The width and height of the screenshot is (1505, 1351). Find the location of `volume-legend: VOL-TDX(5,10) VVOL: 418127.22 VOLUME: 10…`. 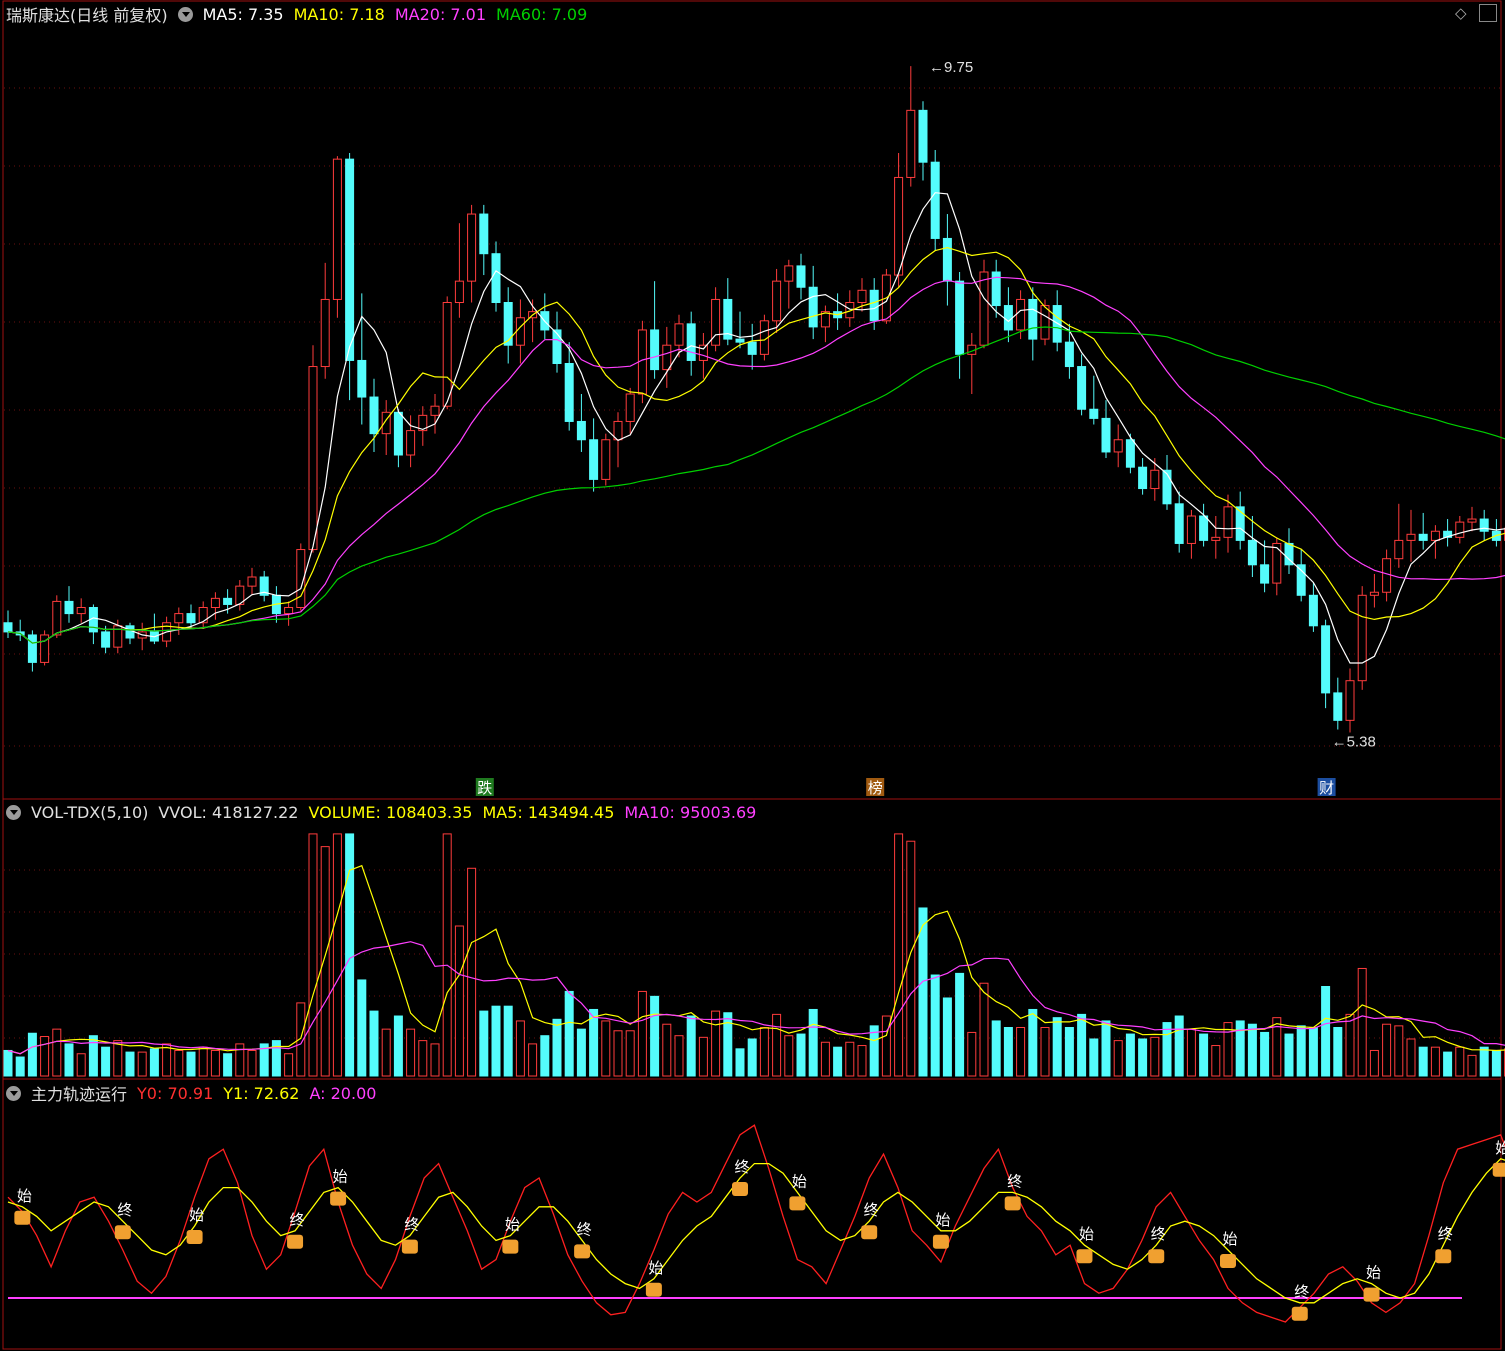

volume-legend: VOL-TDX(5,10) VVOL: 418127.22 VOLUME: 10… is located at coordinates (381, 812).